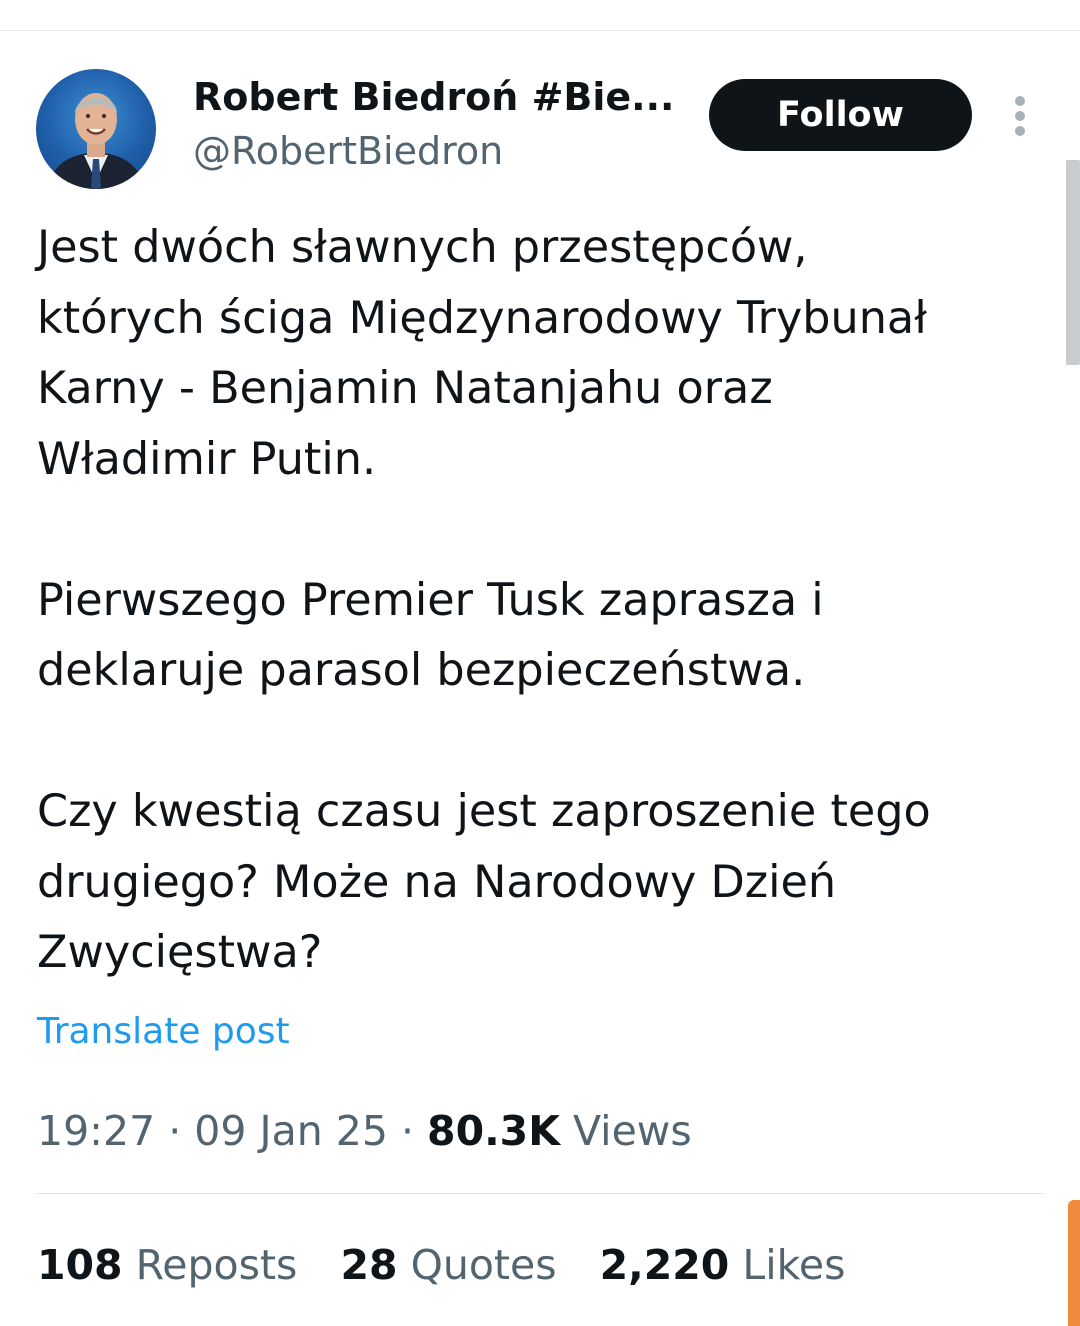  What do you see at coordinates (493, 1131) in the screenshot?
I see `views-count: 80.3K` at bounding box center [493, 1131].